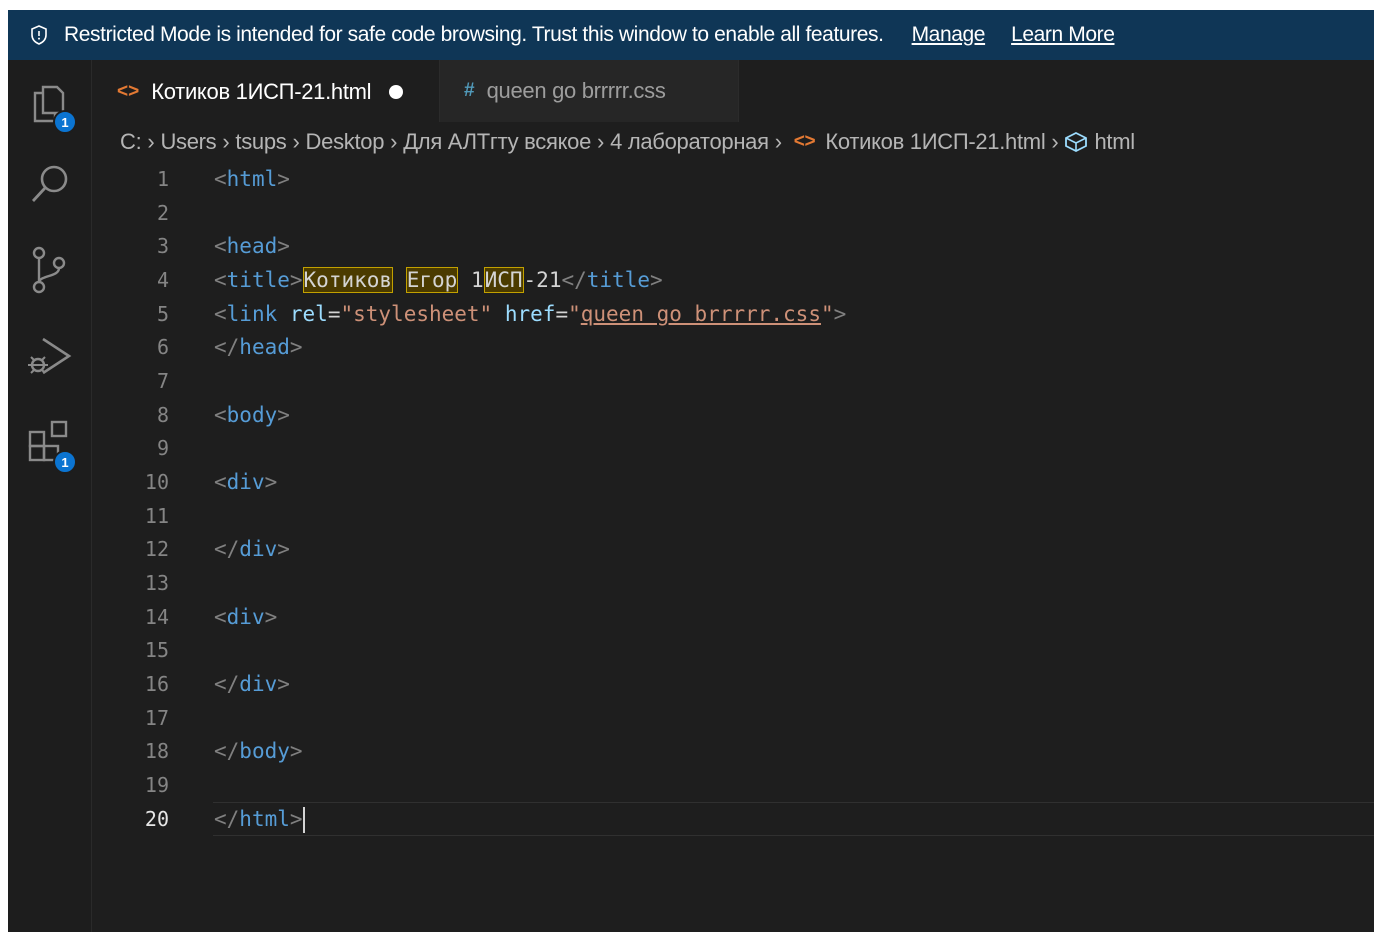 Image resolution: width=1374 pixels, height=932 pixels. What do you see at coordinates (156, 785) in the screenshot?
I see `line-number: 19` at bounding box center [156, 785].